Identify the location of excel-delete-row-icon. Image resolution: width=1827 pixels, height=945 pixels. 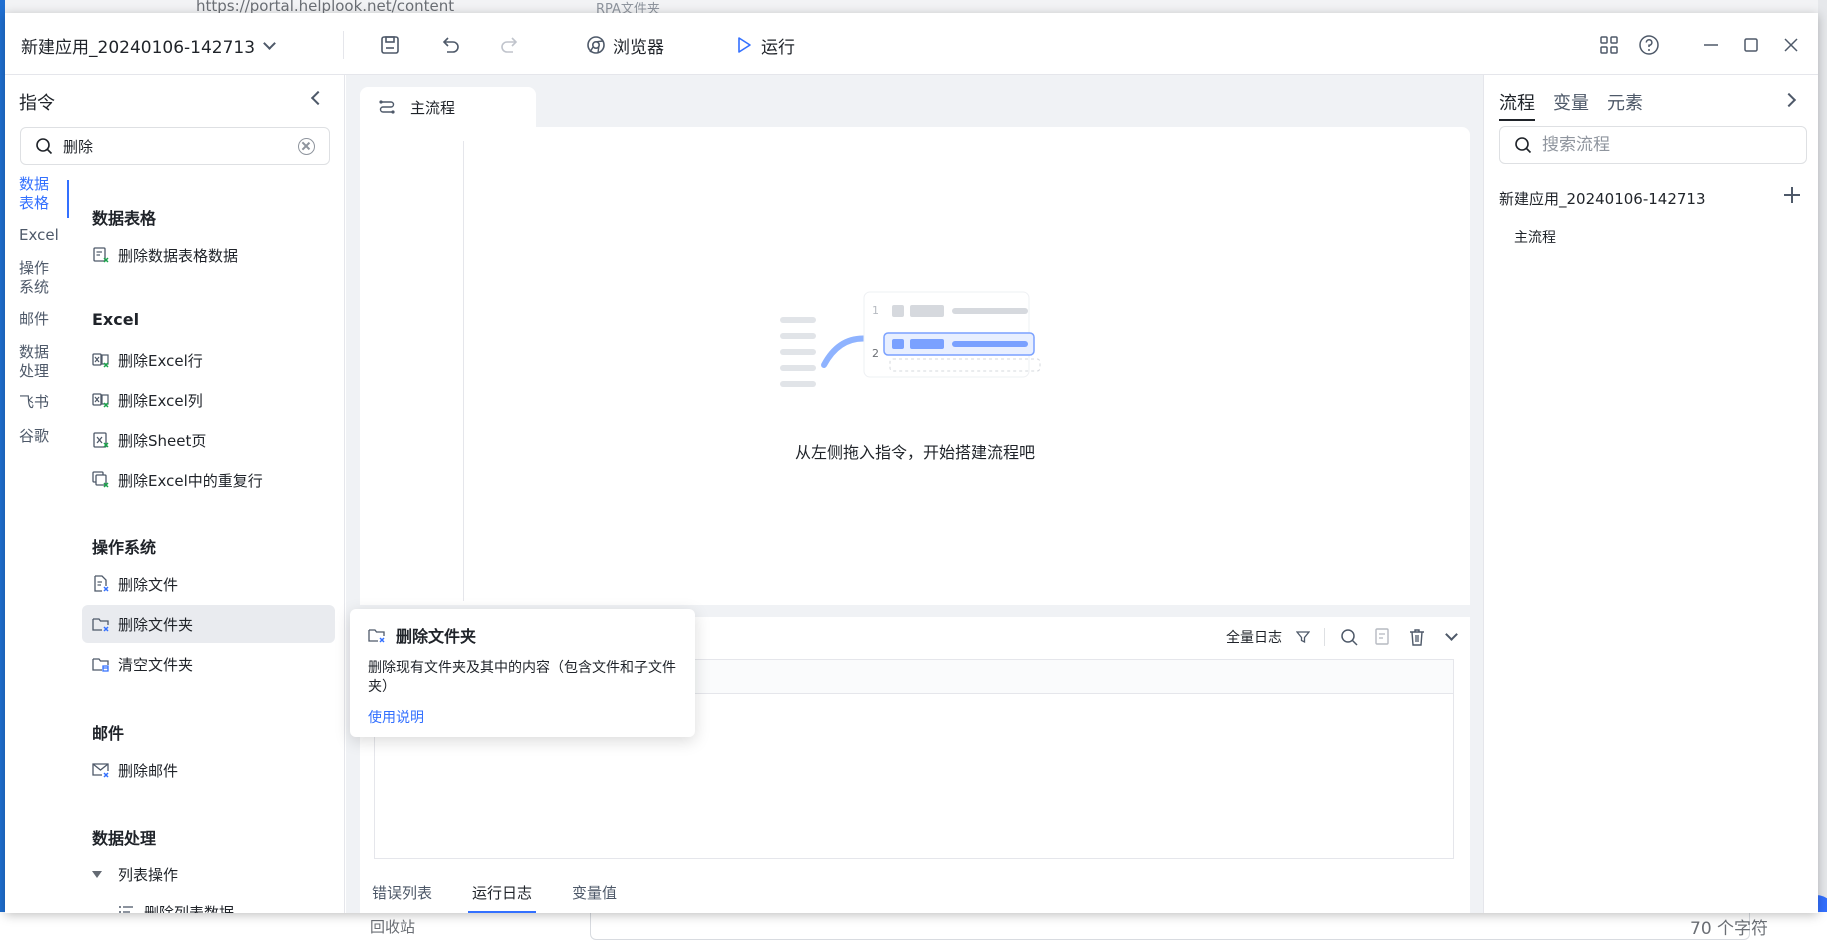
(100, 360).